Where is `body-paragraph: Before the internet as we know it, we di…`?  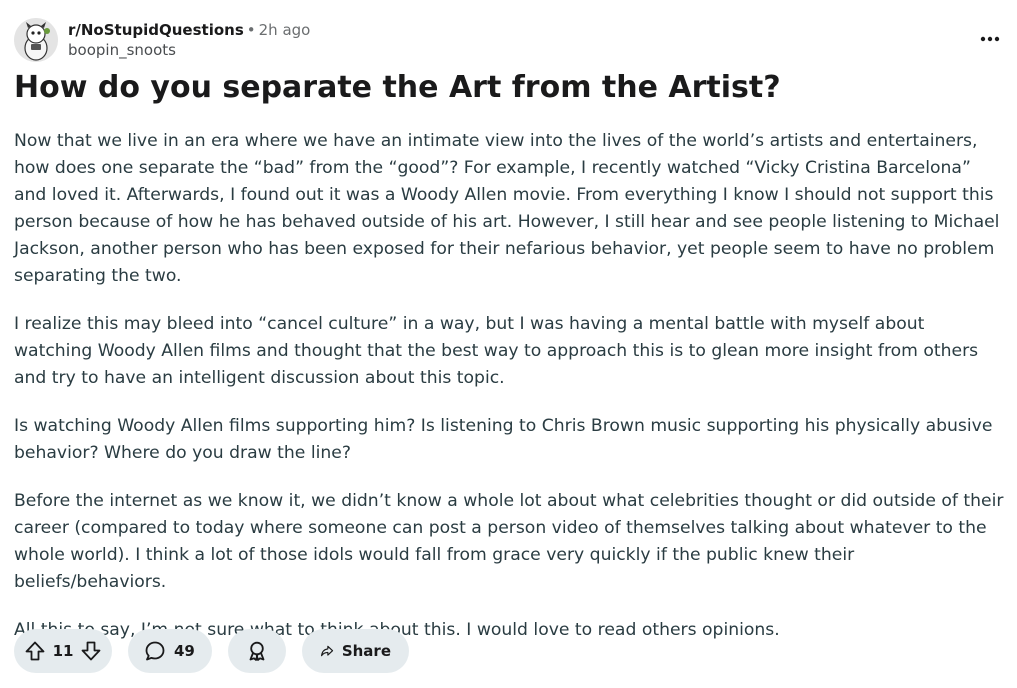 body-paragraph: Before the internet as we know it, we di… is located at coordinates (509, 541).